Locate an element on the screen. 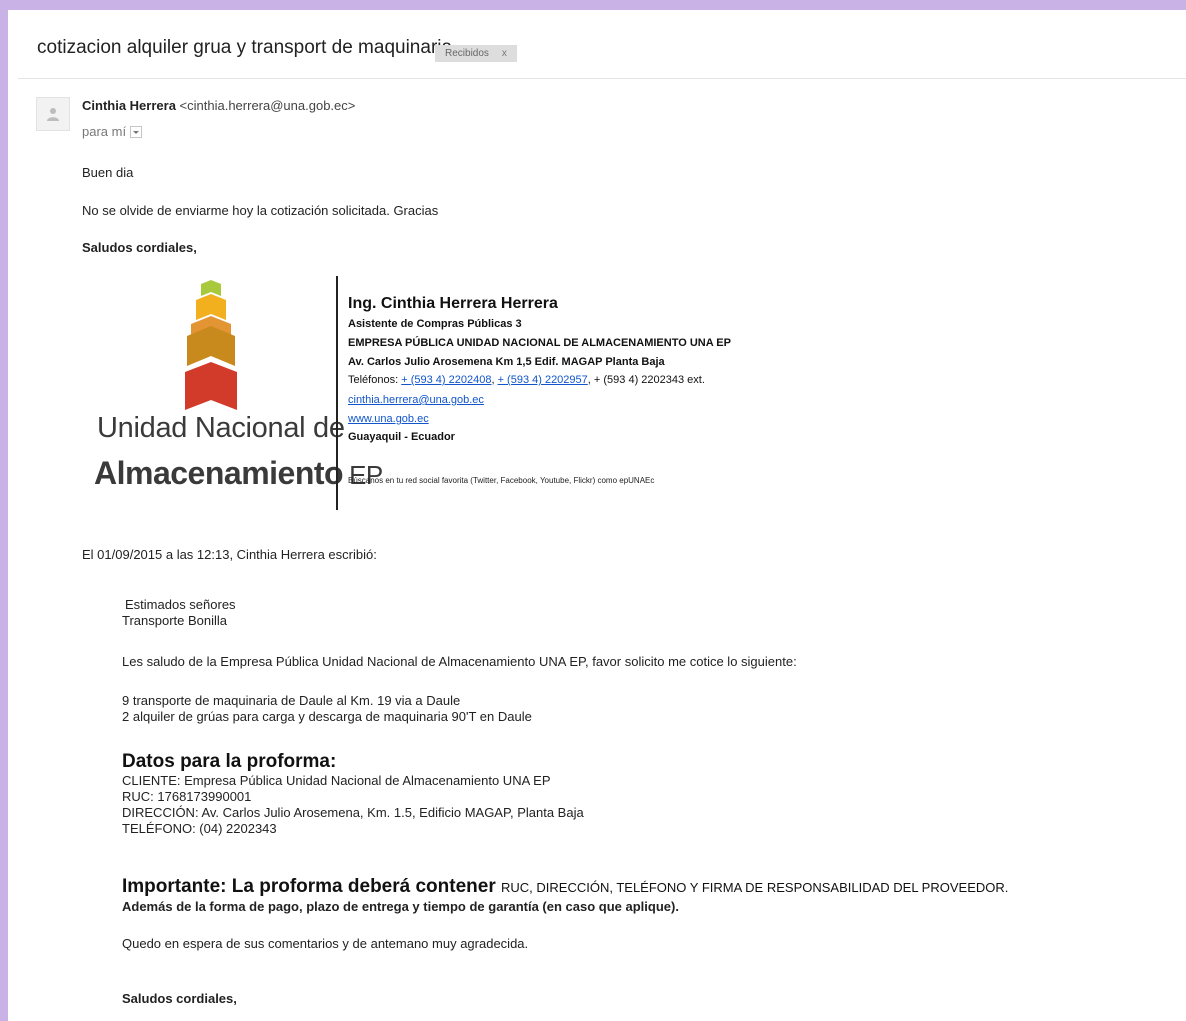 The height and width of the screenshot is (1021, 1186). phone-link-2: + (593 4) 2202957 is located at coordinates (543, 380).